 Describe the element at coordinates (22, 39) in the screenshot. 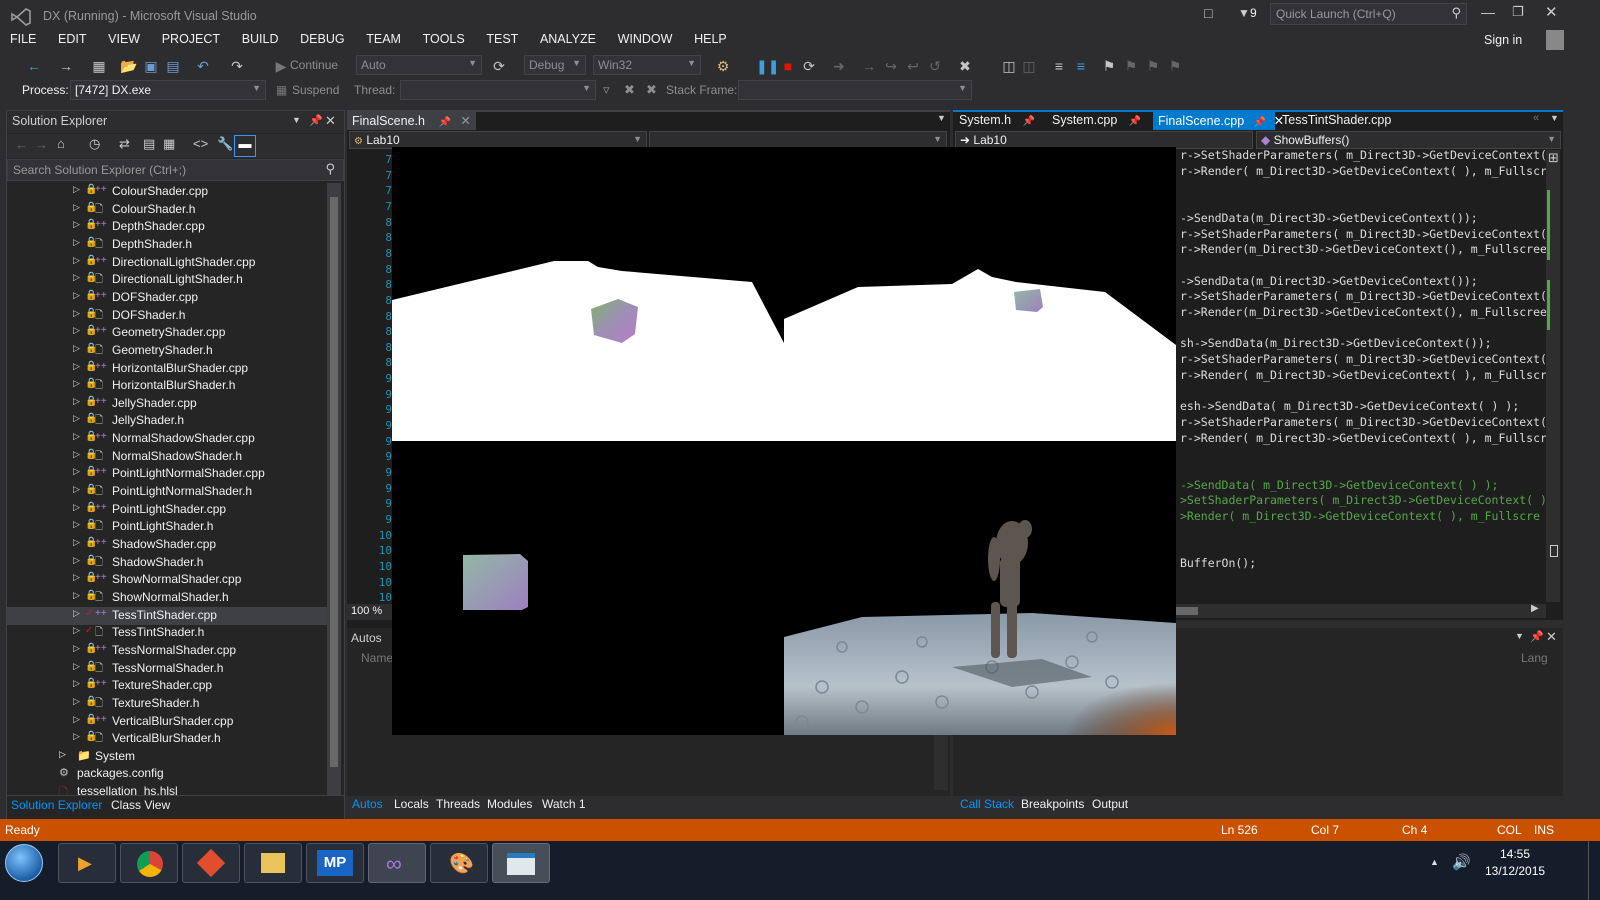

I see `menu-file: FILE` at that location.